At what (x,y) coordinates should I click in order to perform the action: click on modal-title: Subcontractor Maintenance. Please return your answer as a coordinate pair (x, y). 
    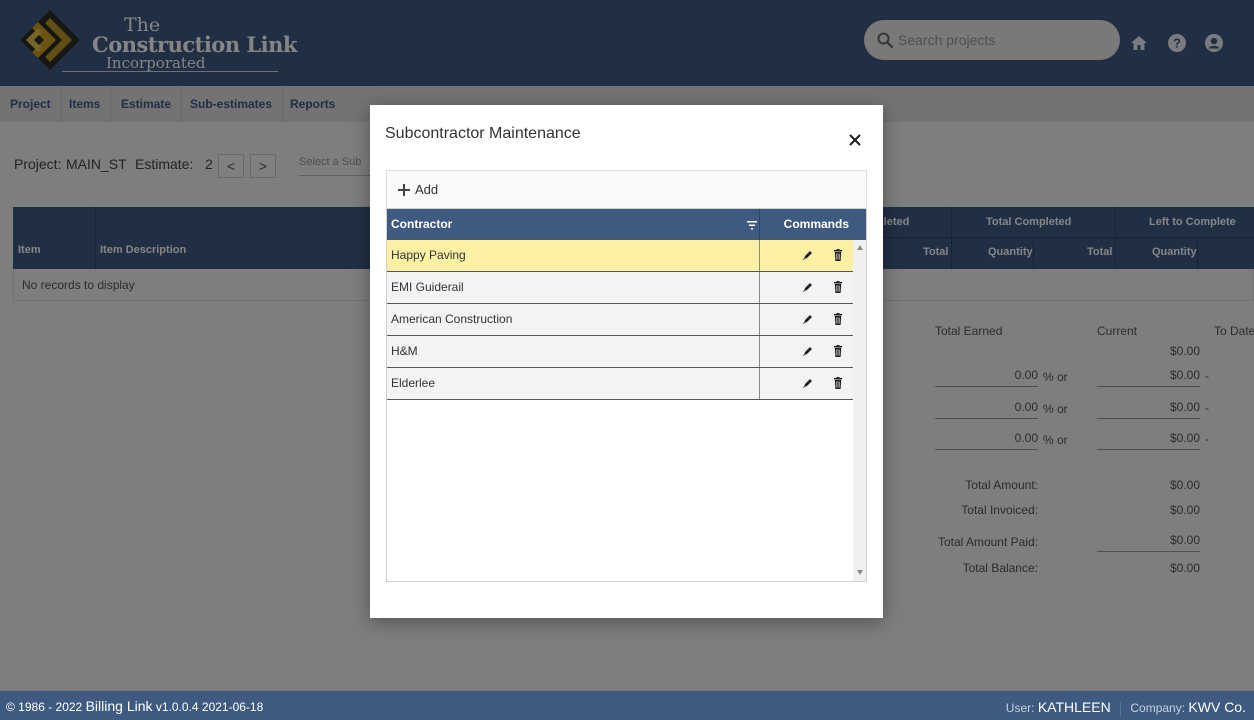
    Looking at the image, I should click on (483, 133).